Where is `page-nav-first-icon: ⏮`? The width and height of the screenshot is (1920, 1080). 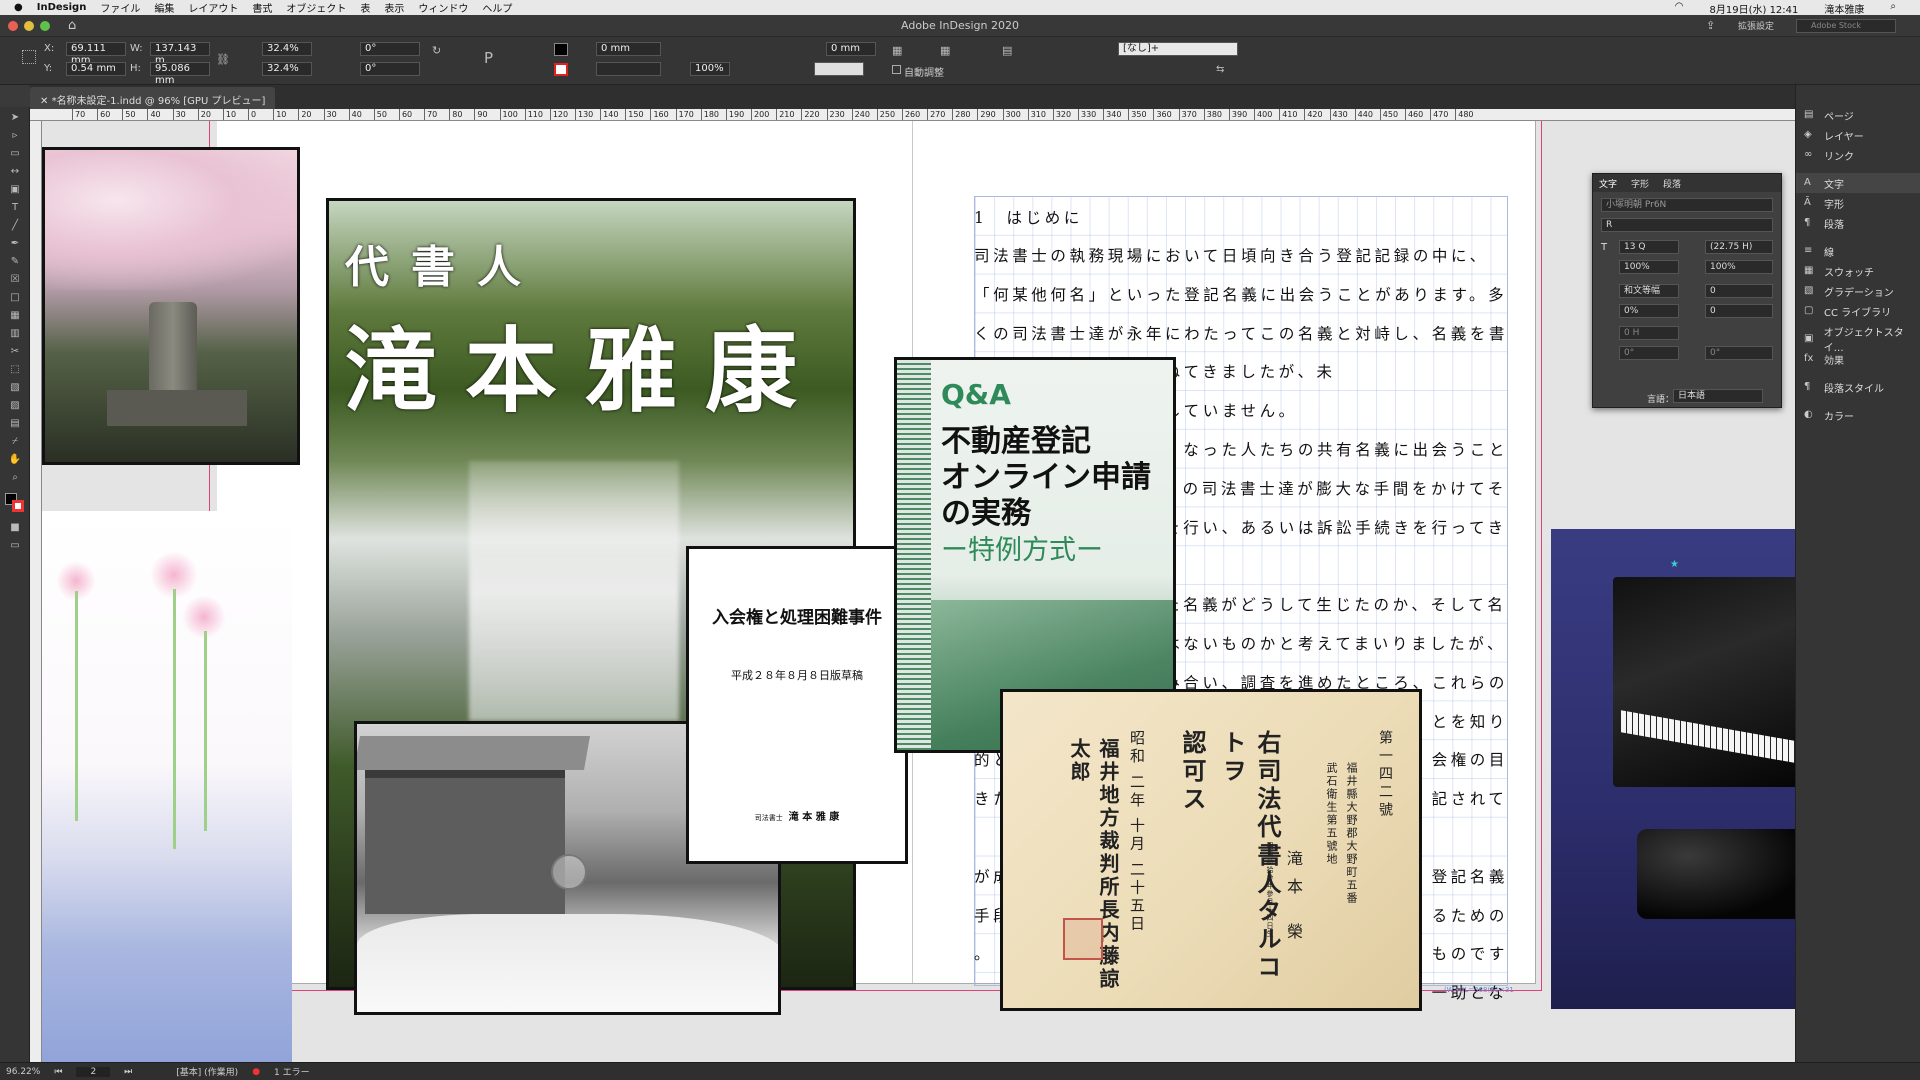 page-nav-first-icon: ⏮ is located at coordinates (58, 1072).